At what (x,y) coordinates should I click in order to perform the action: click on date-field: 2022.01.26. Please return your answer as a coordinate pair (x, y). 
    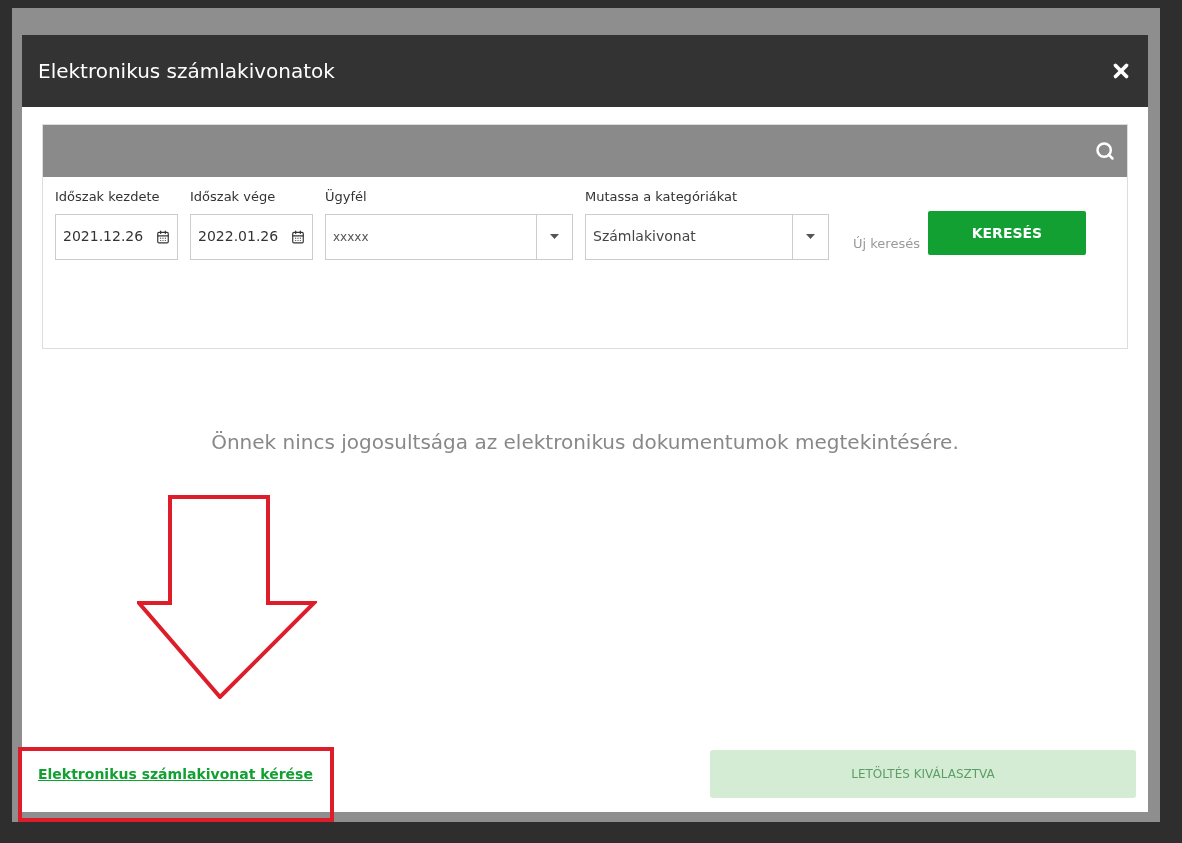
    Looking at the image, I should click on (251, 236).